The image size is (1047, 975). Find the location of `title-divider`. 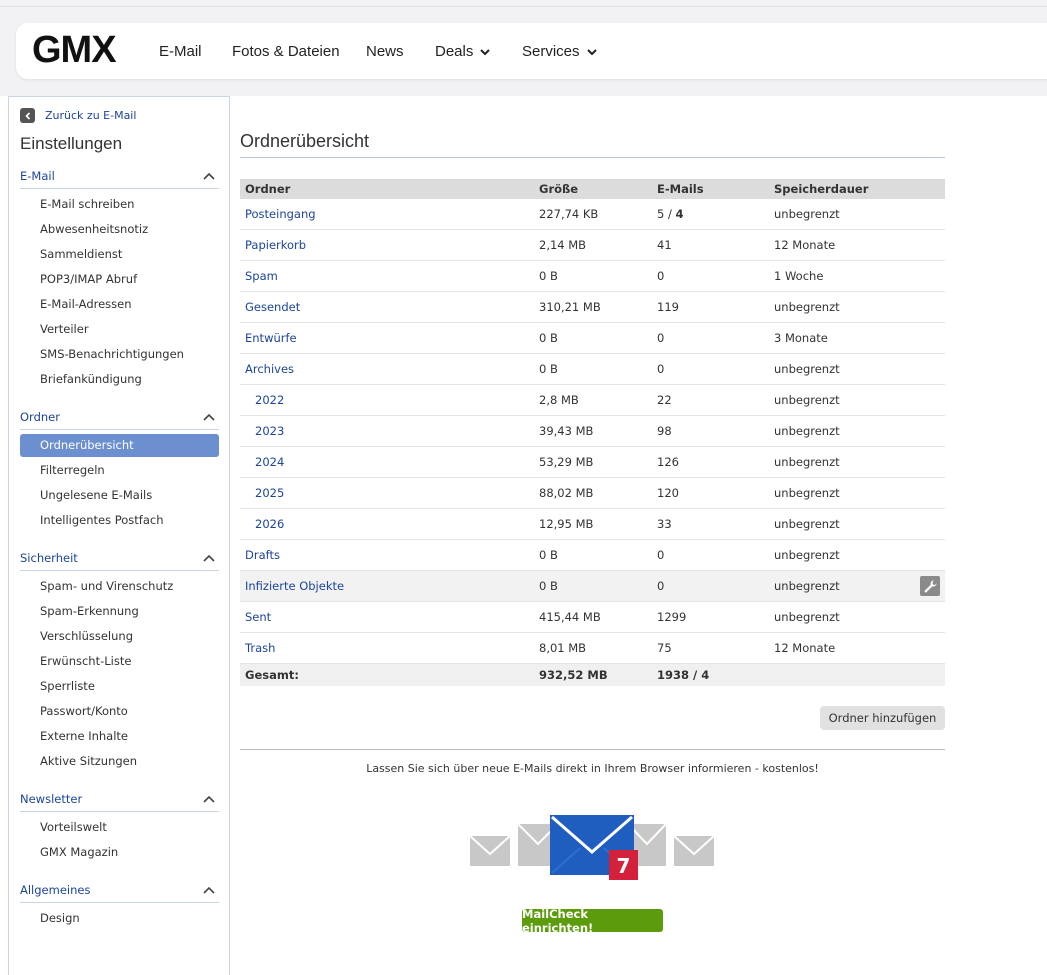

title-divider is located at coordinates (592, 157).